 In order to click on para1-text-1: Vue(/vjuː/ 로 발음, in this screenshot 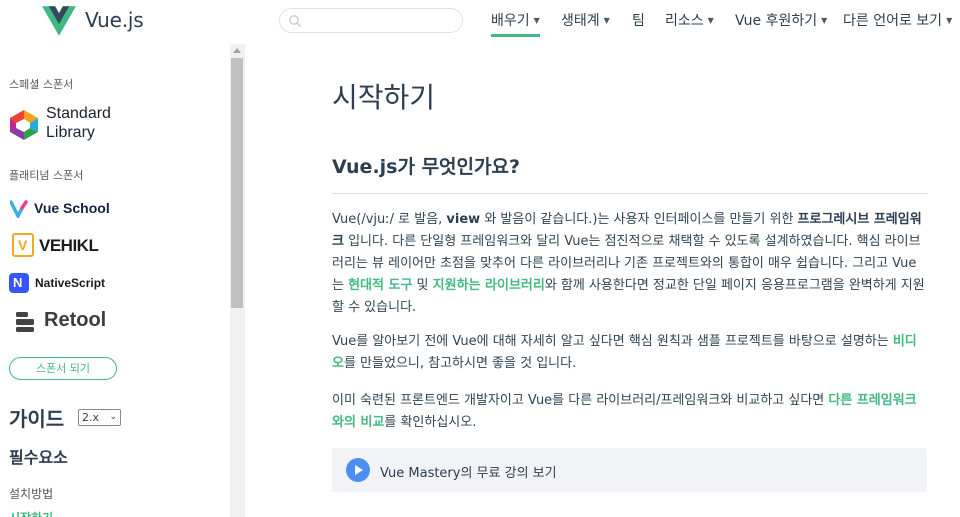, I will do `click(389, 219)`.